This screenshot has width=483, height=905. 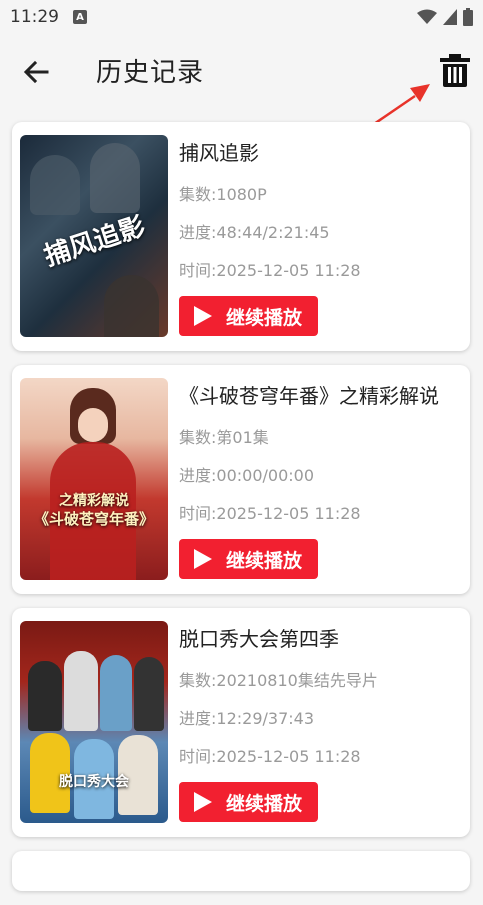 What do you see at coordinates (247, 475) in the screenshot?
I see `progress-text: 进度:00:00/00:00` at bounding box center [247, 475].